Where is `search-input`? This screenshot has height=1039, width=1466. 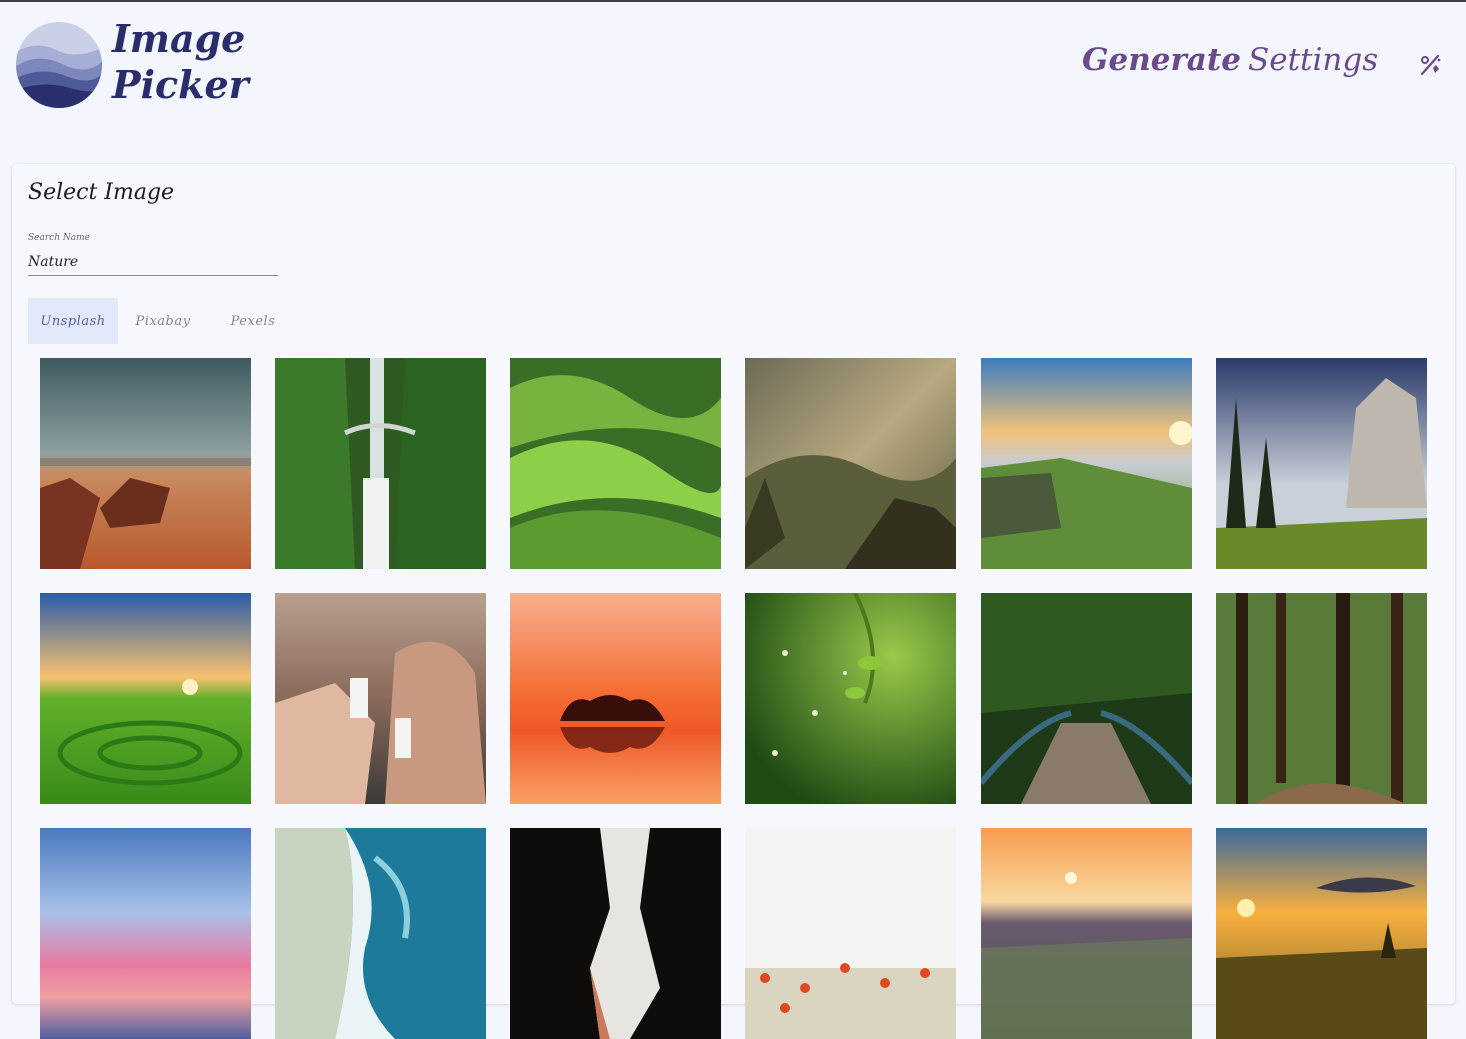 search-input is located at coordinates (153, 262).